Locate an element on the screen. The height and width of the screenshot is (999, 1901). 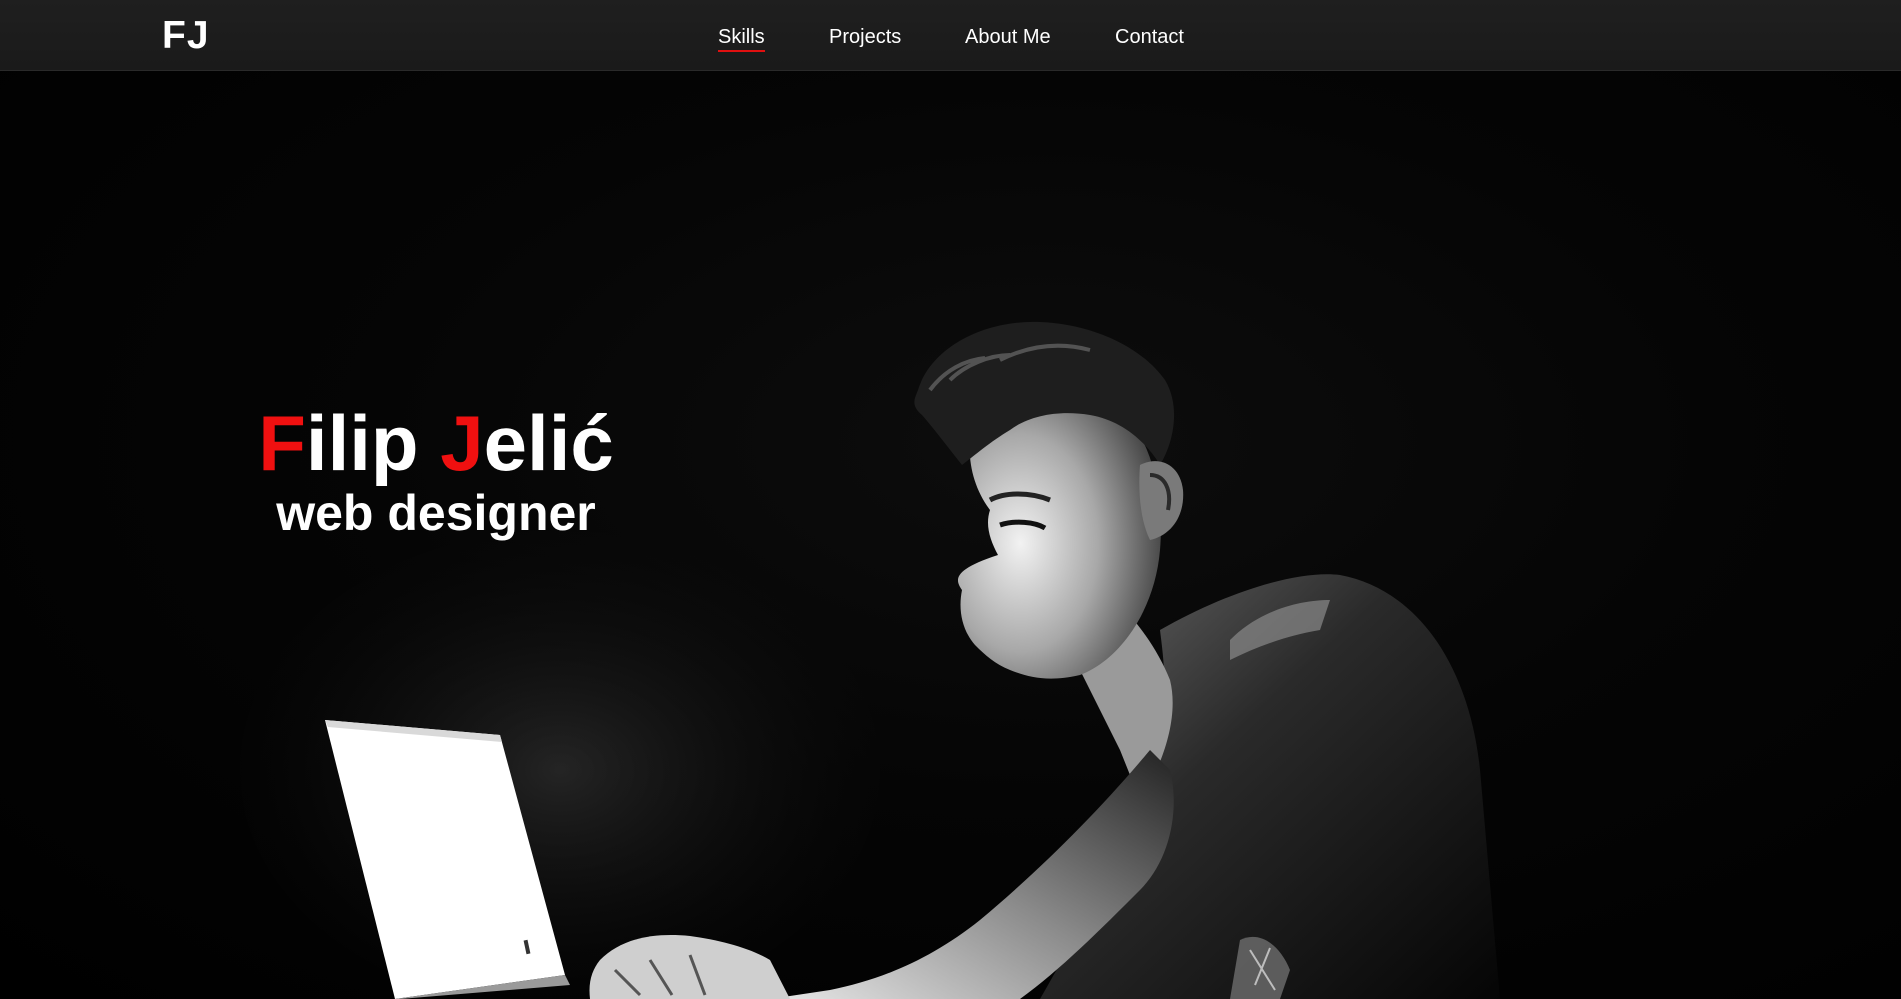
name-initial-last: J is located at coordinates (462, 443).